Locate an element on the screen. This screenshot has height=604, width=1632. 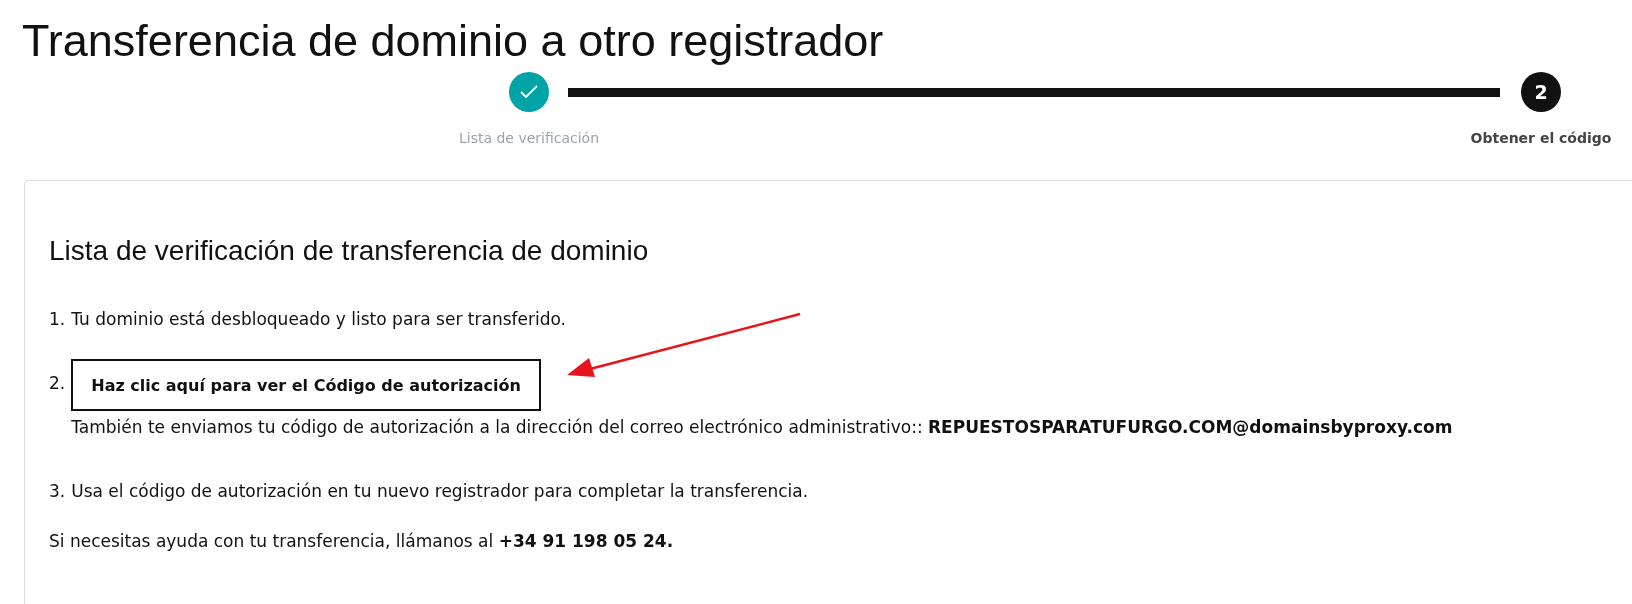
step-number: 2 is located at coordinates (1541, 92).